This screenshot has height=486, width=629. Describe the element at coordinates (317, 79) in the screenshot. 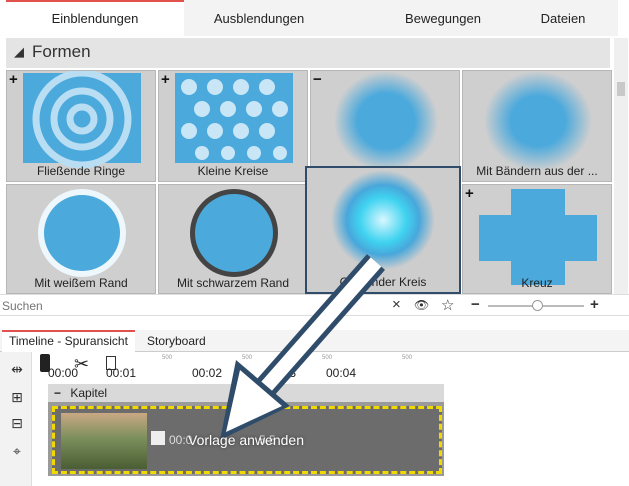

I see `collapse-badge: −` at that location.